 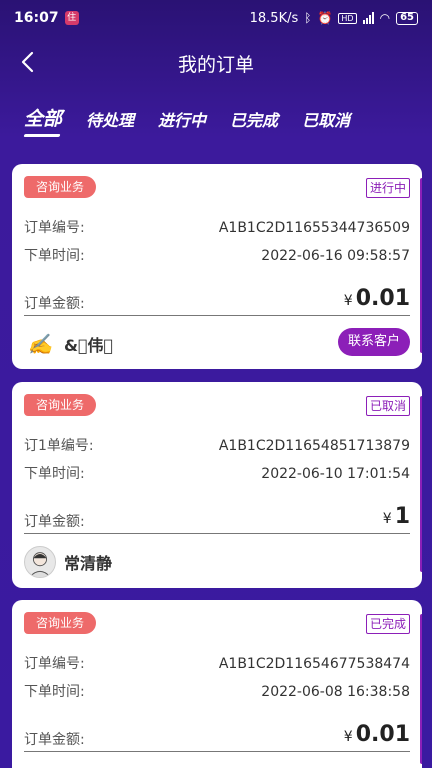 What do you see at coordinates (217, 228) in the screenshot?
I see `order-number-row: 订单编号: A1B1C2D11655344736509` at bounding box center [217, 228].